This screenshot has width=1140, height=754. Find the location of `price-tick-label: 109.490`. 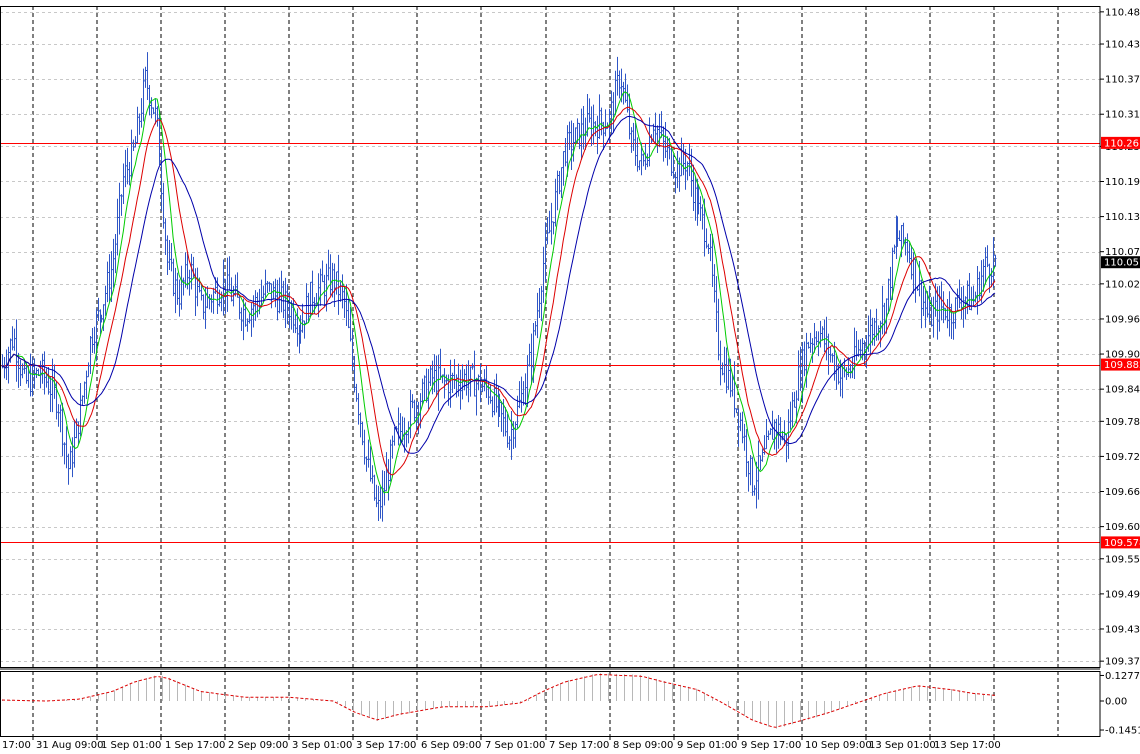

price-tick-label: 109.490 is located at coordinates (1122, 594).